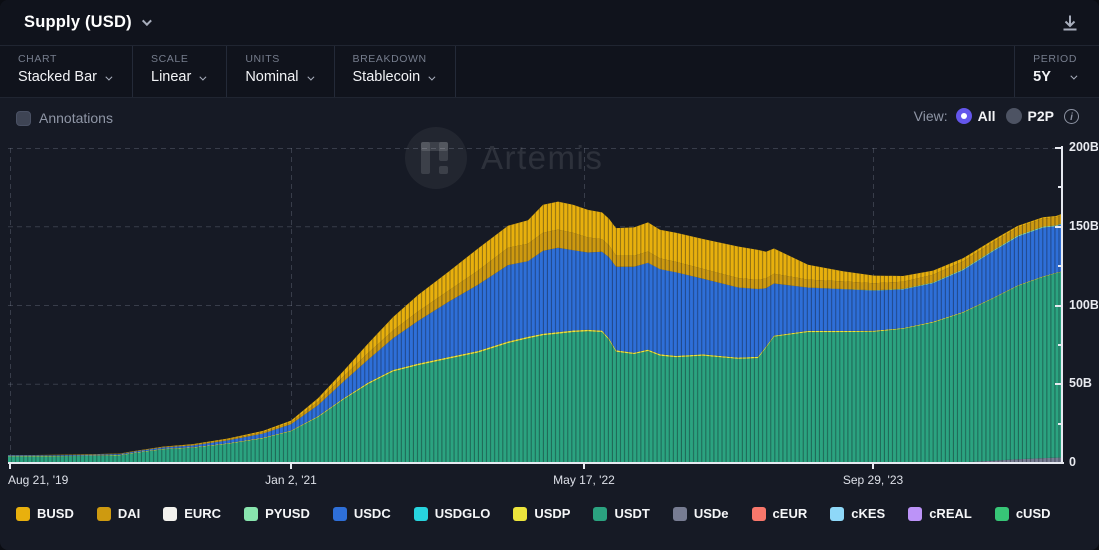  What do you see at coordinates (632, 513) in the screenshot?
I see `legend-label: USDT` at bounding box center [632, 513].